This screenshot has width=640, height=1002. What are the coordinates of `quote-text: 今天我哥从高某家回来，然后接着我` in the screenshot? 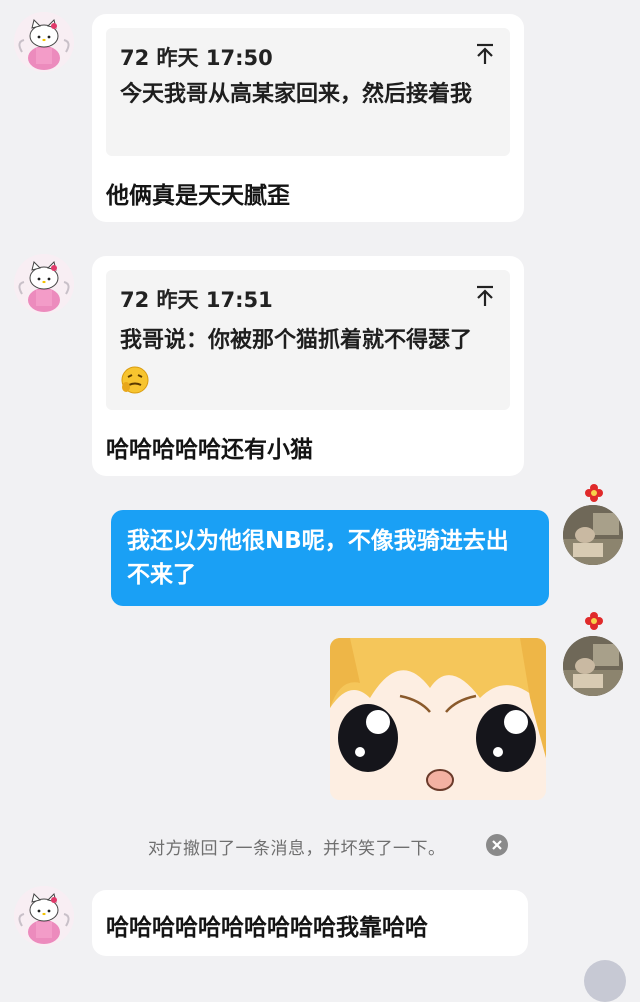 It's located at (296, 94).